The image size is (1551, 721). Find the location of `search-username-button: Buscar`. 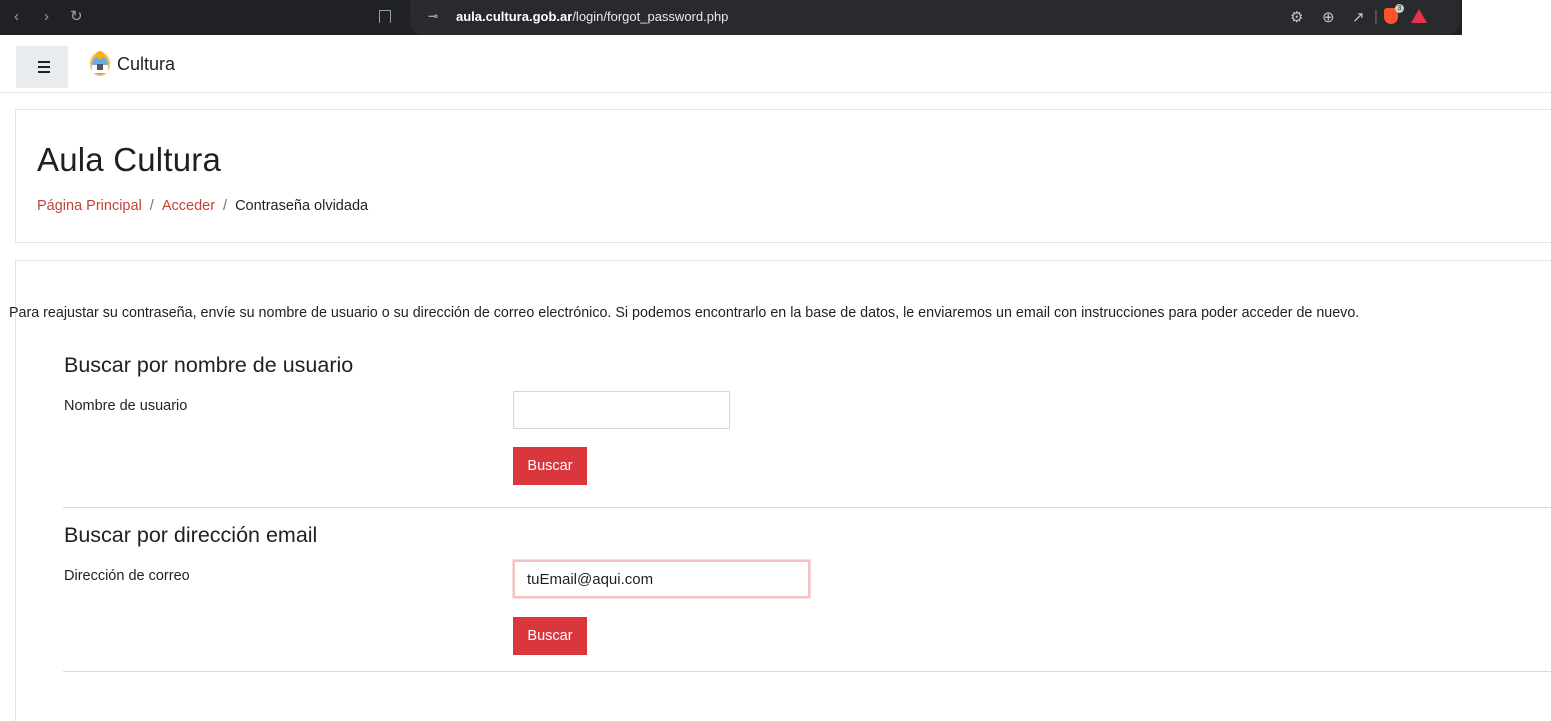

search-username-button: Buscar is located at coordinates (550, 466).